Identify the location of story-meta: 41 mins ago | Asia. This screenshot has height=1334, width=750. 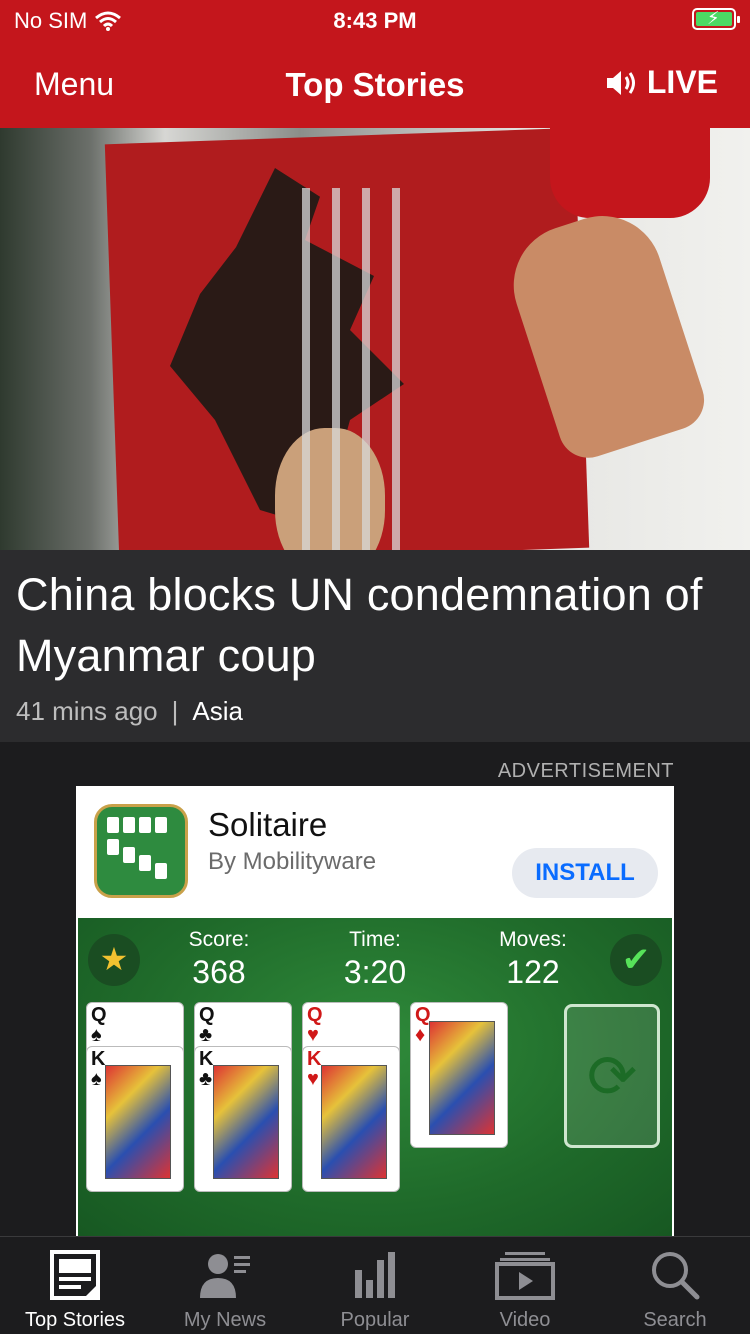
(129, 711).